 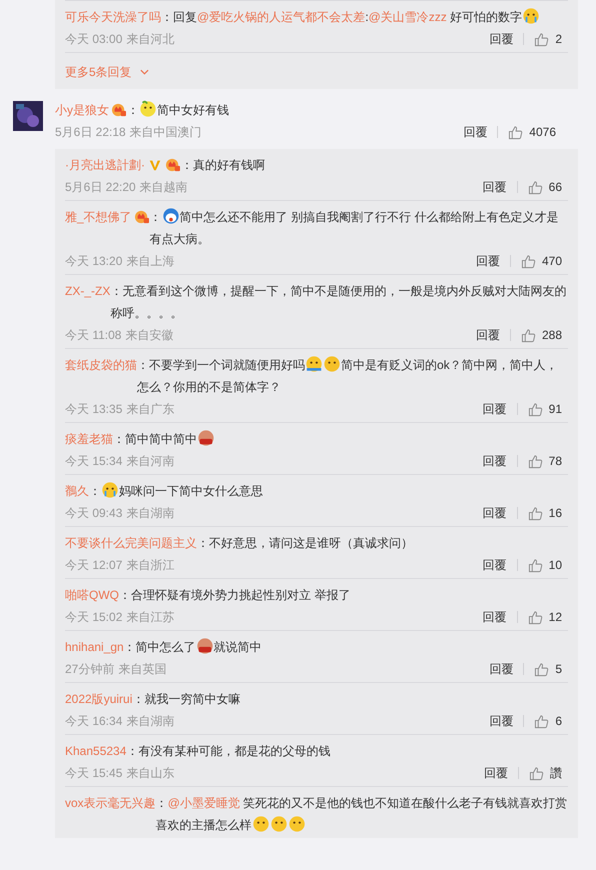 I want to click on comment-text: ：不好意思，请问这是谁呀（真诚求问）, so click(x=305, y=543).